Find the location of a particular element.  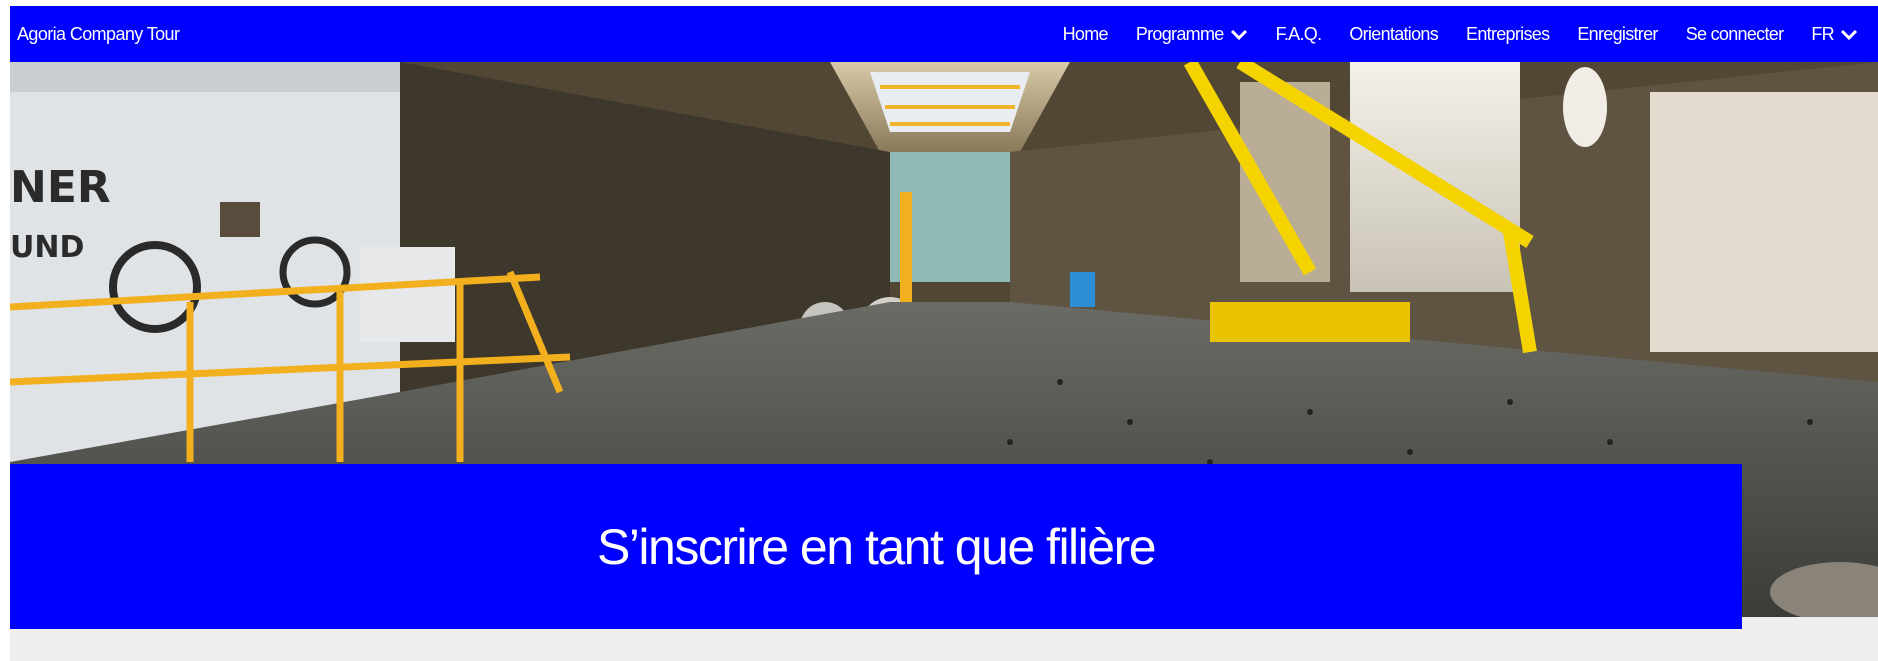

nav-se-connecter-label: Se connecter is located at coordinates (1734, 33).